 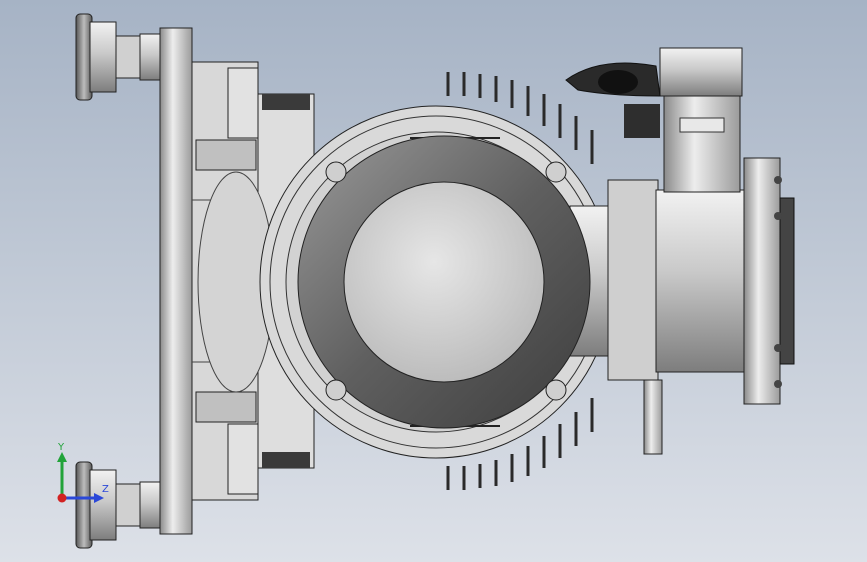 What do you see at coordinates (61, 447) in the screenshot?
I see `y-axis-label: Y` at bounding box center [61, 447].